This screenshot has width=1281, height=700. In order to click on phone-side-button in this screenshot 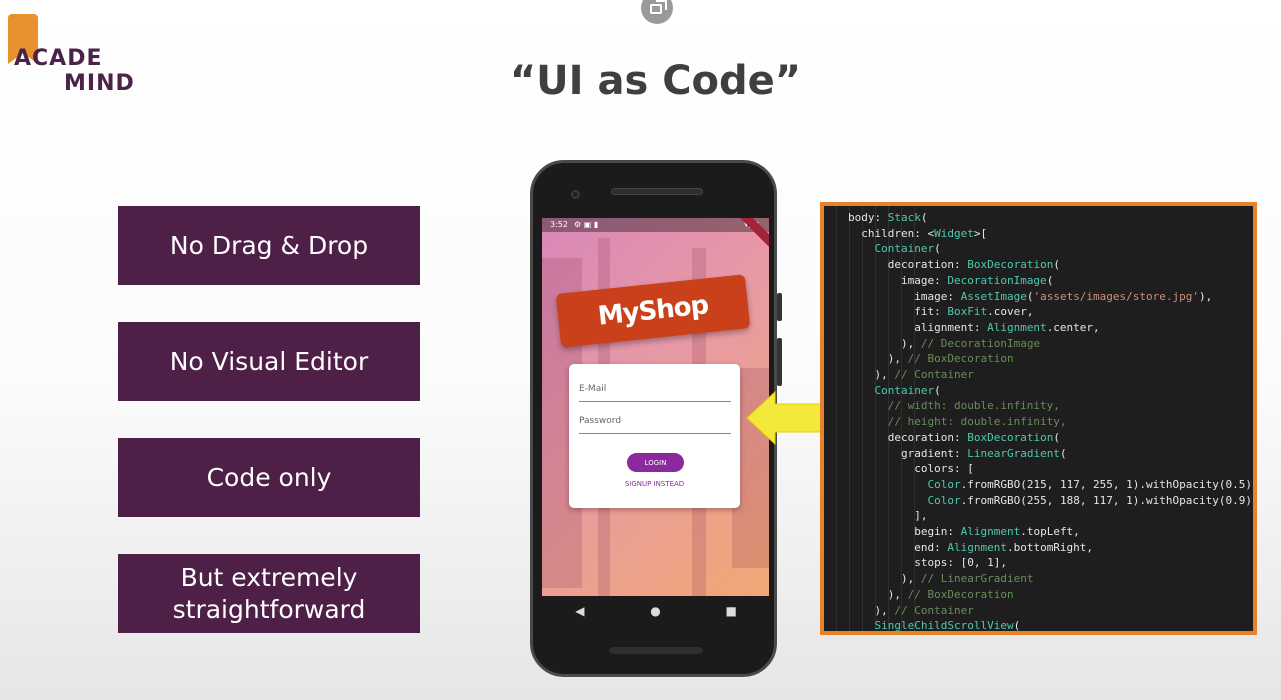, I will do `click(779, 307)`.